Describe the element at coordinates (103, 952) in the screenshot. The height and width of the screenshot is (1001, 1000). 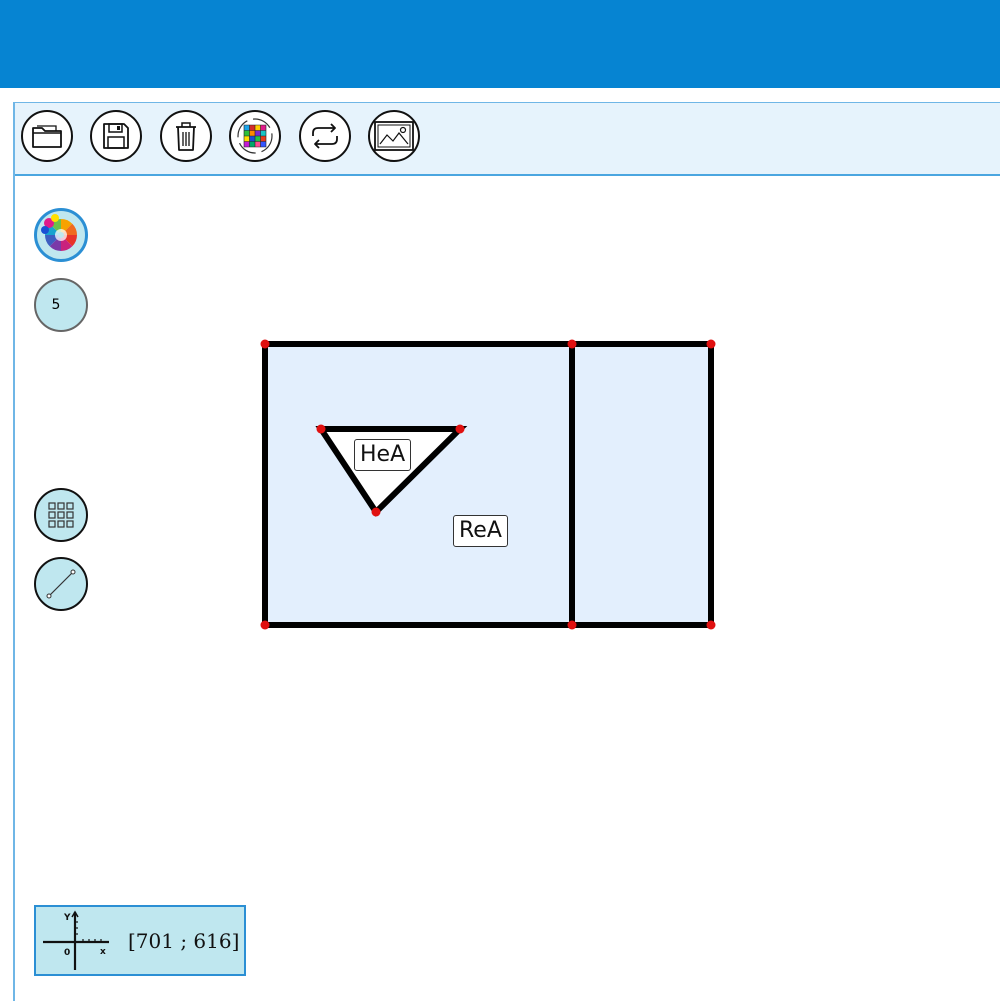
I see `axis-x-label: x` at that location.